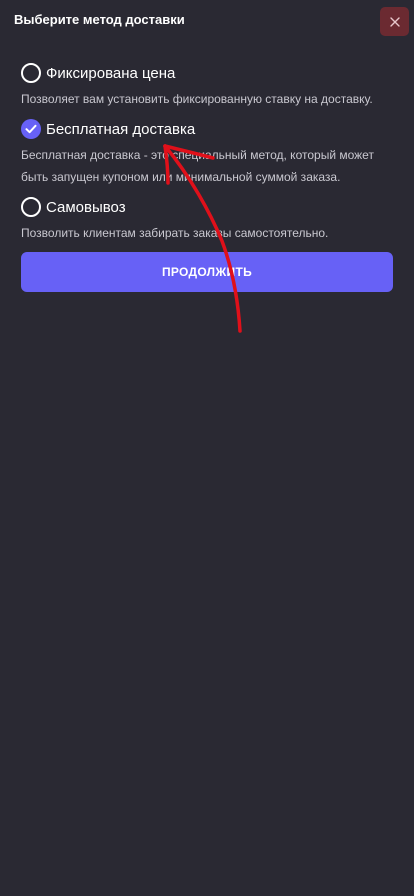 The image size is (414, 896). Describe the element at coordinates (111, 73) in the screenshot. I see `option-label: Фиксирована цена` at that location.